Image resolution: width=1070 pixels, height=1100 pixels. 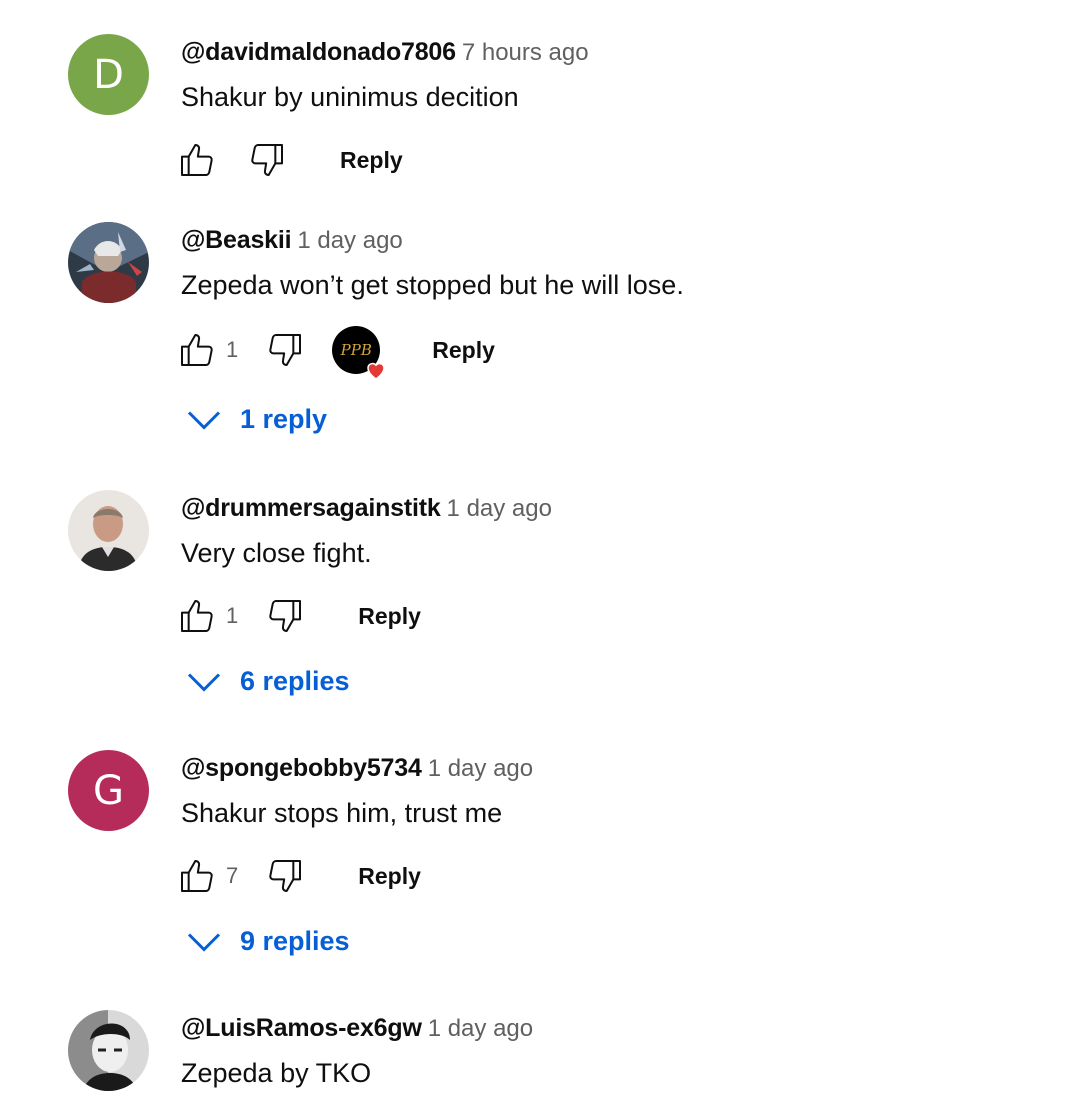 What do you see at coordinates (236, 240) in the screenshot?
I see `comment-author: @Beaskii` at bounding box center [236, 240].